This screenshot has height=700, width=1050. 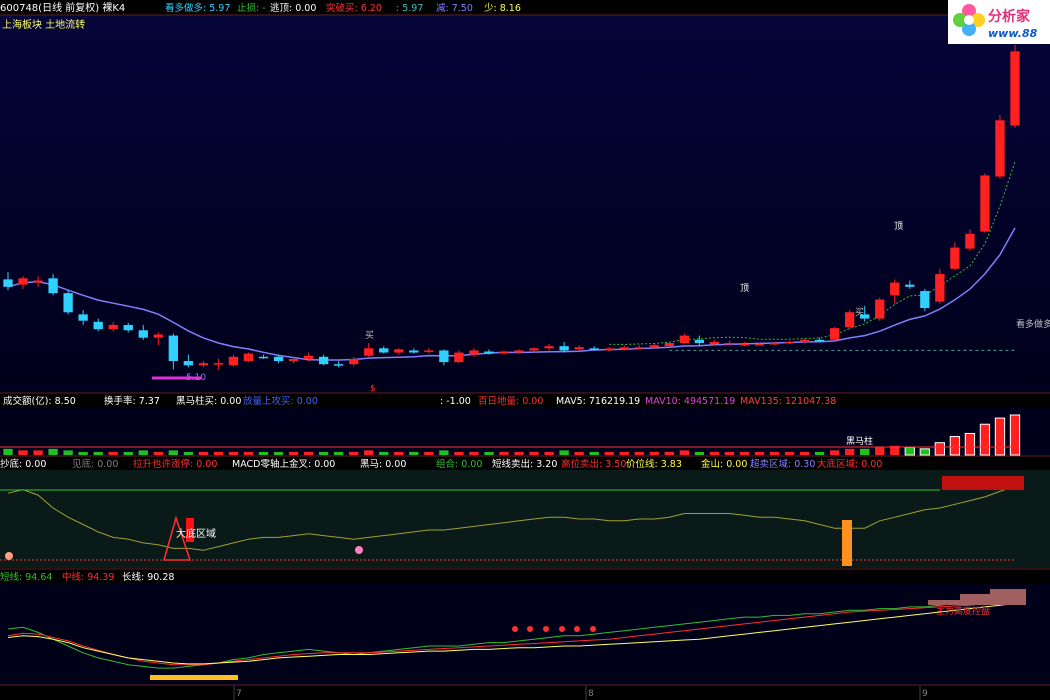 I want to click on indicator1-header-item-8: 价位线: 3.83, so click(x=654, y=464).